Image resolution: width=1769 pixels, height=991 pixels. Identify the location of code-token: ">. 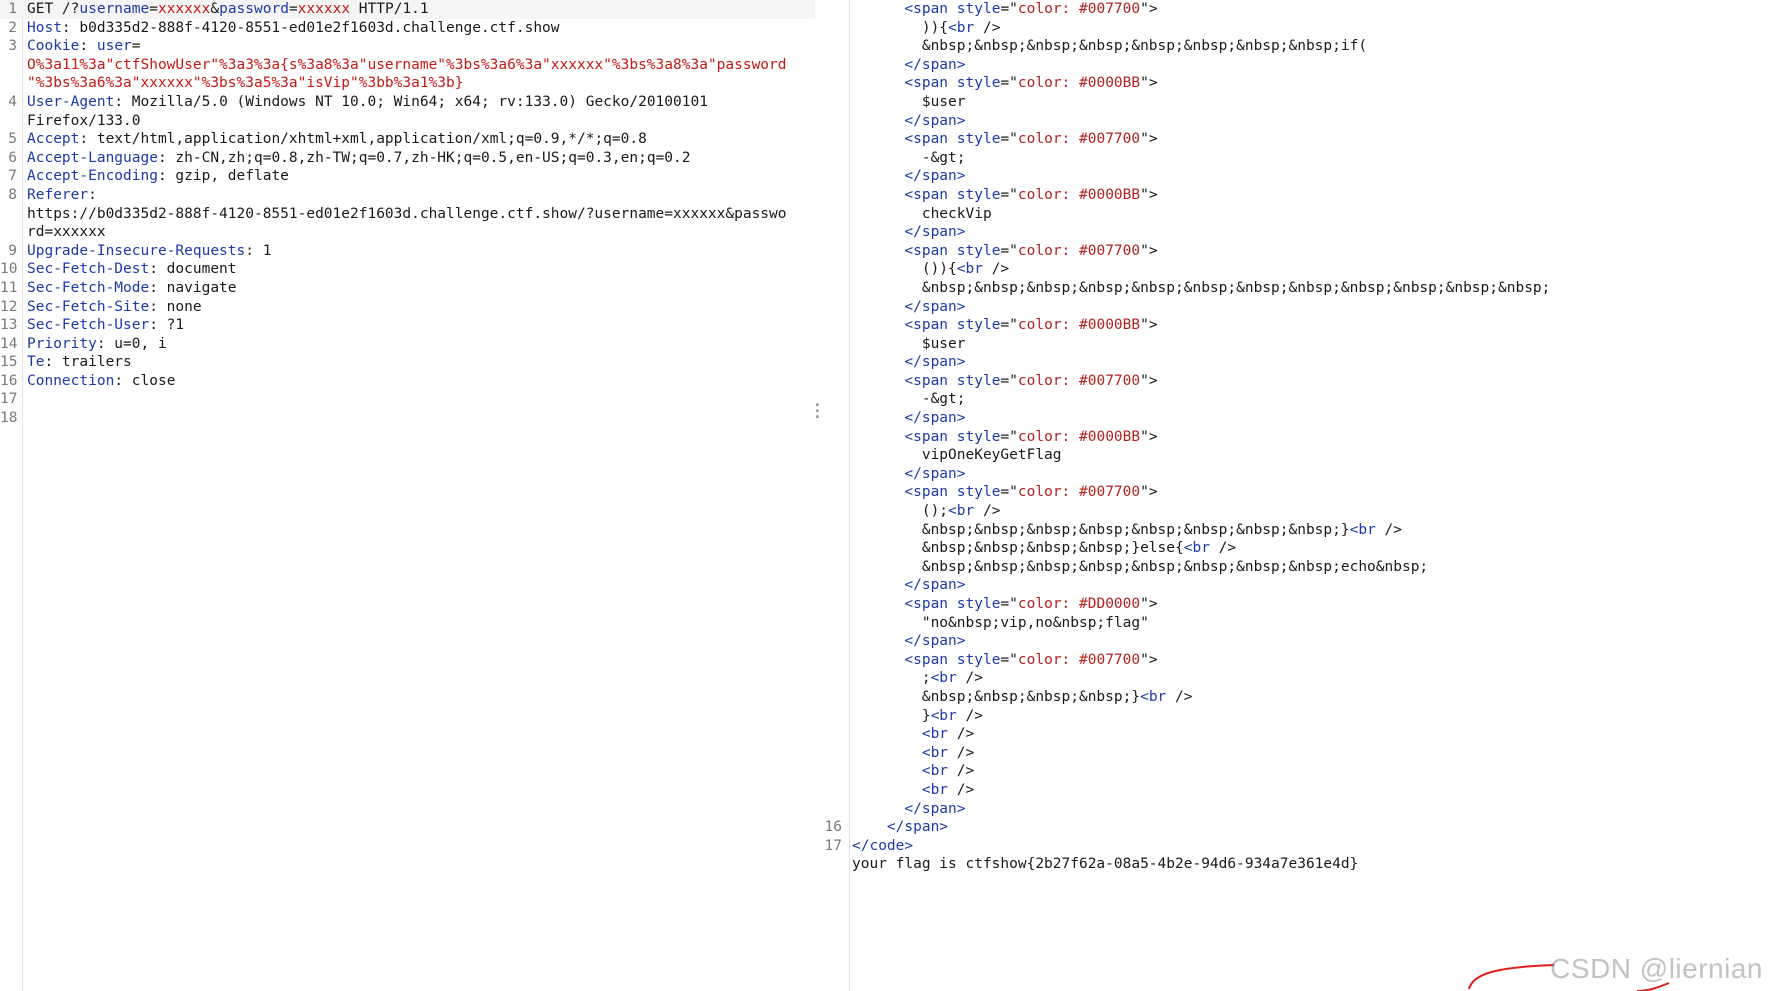
(1149, 436).